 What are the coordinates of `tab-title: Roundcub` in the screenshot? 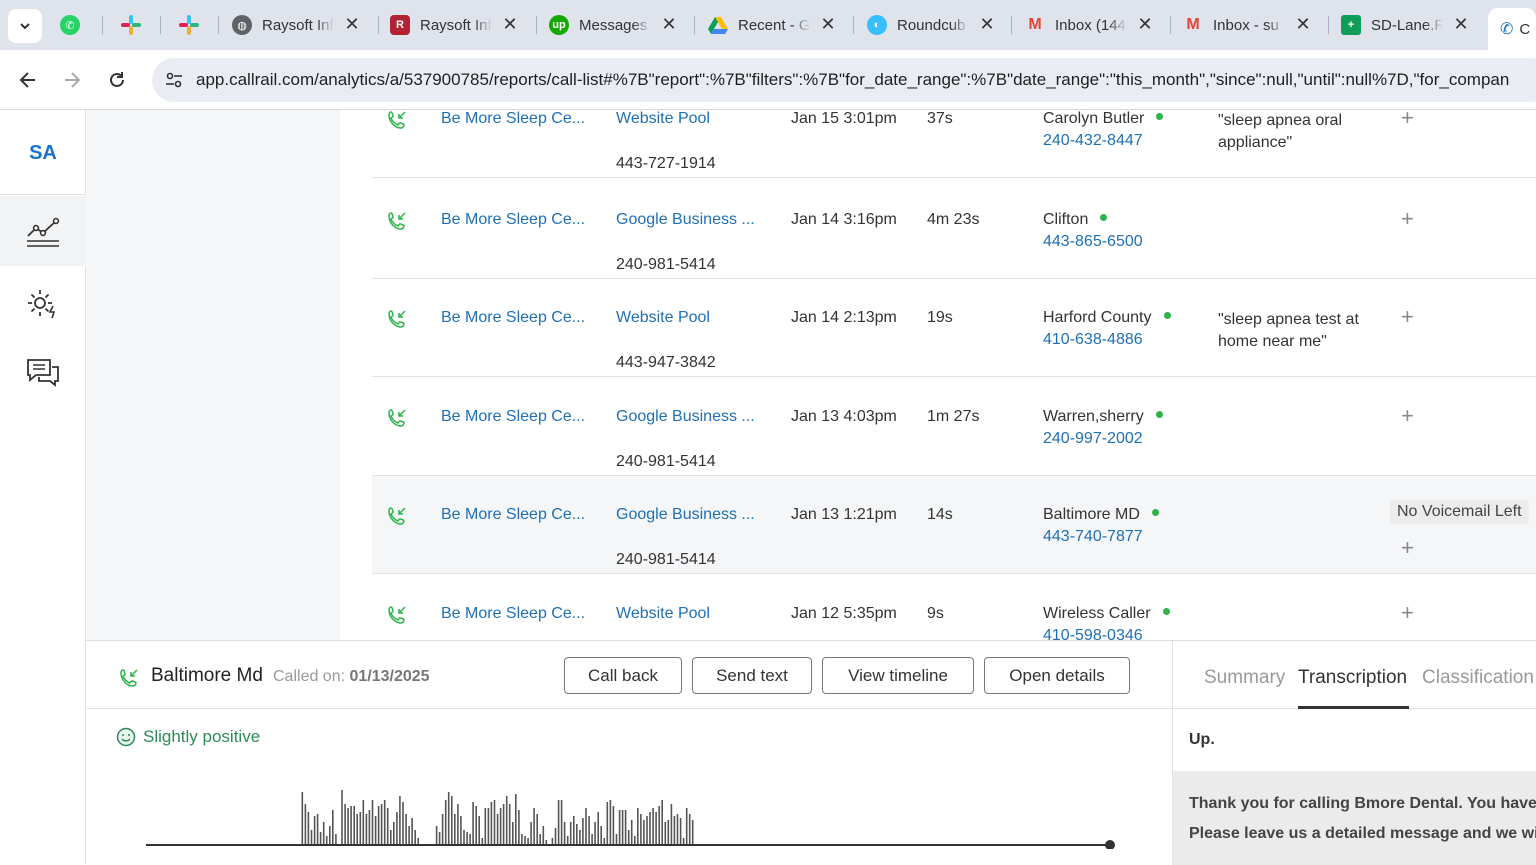 It's located at (931, 25).